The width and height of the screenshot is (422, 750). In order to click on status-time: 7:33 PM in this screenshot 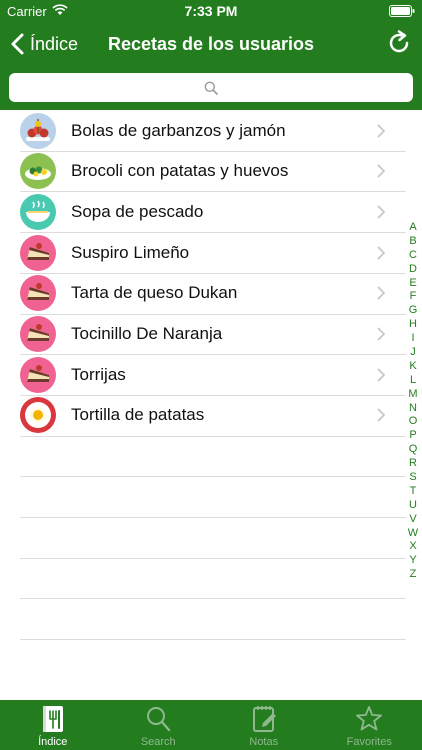, I will do `click(211, 11)`.